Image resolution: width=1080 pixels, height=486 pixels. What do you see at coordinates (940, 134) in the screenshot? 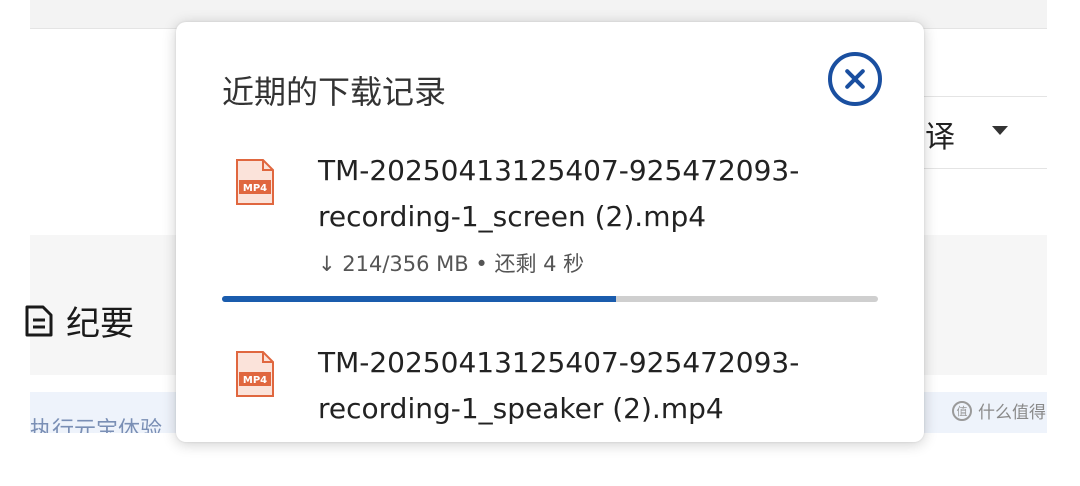
I see `translate-menu-label: 译` at bounding box center [940, 134].